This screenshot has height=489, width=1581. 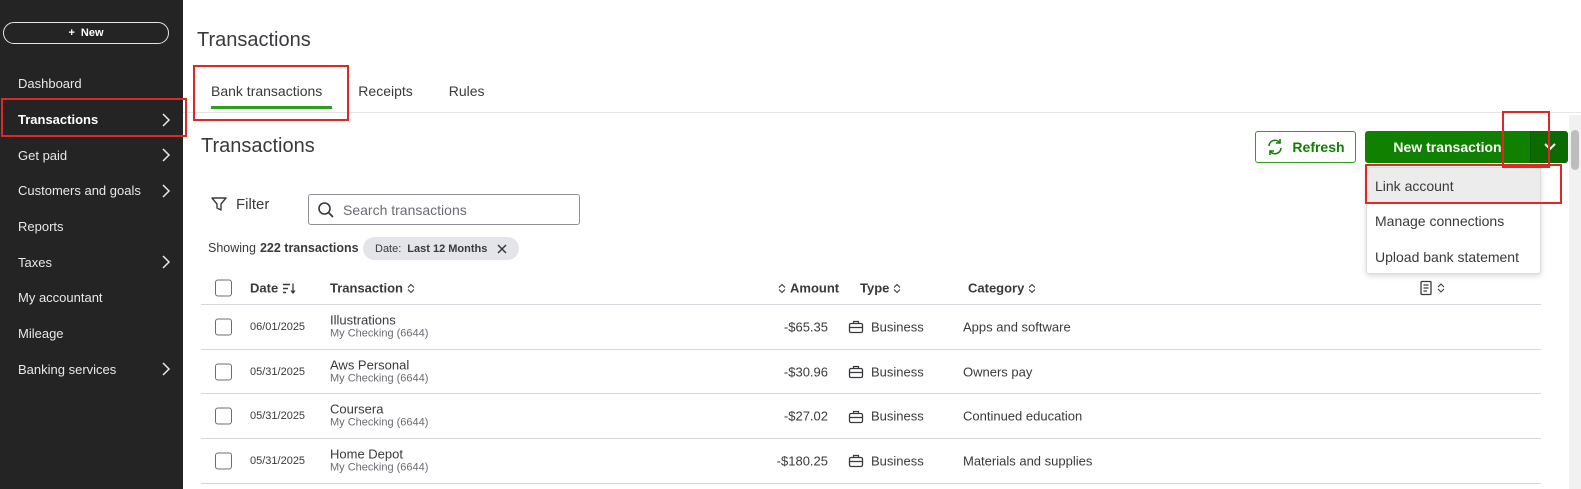 What do you see at coordinates (882, 112) in the screenshot?
I see `tab-divider` at bounding box center [882, 112].